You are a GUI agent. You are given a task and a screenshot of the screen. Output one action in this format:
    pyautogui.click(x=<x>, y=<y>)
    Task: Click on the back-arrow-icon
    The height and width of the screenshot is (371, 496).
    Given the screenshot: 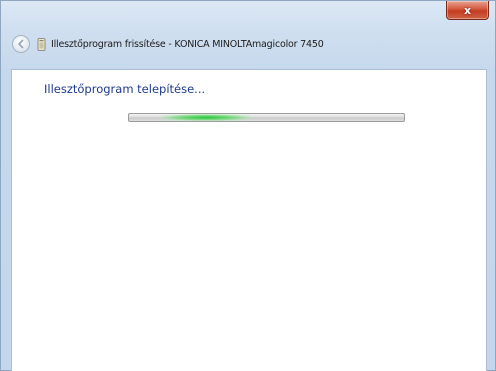 What is the action you would take?
    pyautogui.click(x=21, y=44)
    